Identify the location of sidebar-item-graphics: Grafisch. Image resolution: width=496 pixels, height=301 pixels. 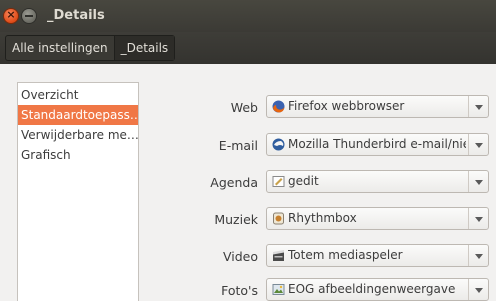
(78, 155).